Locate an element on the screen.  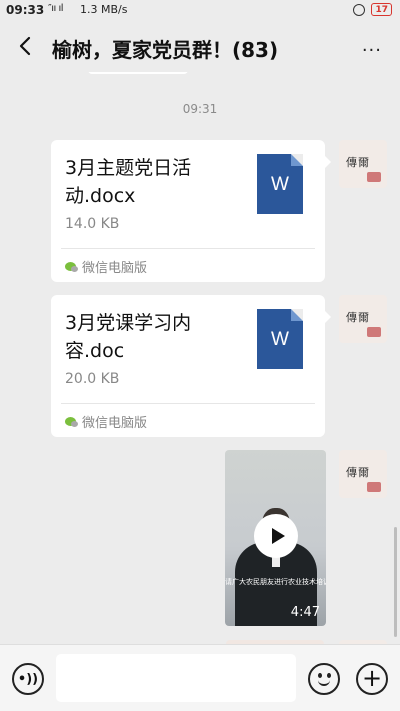
video-duration: 4:47 is located at coordinates (305, 612).